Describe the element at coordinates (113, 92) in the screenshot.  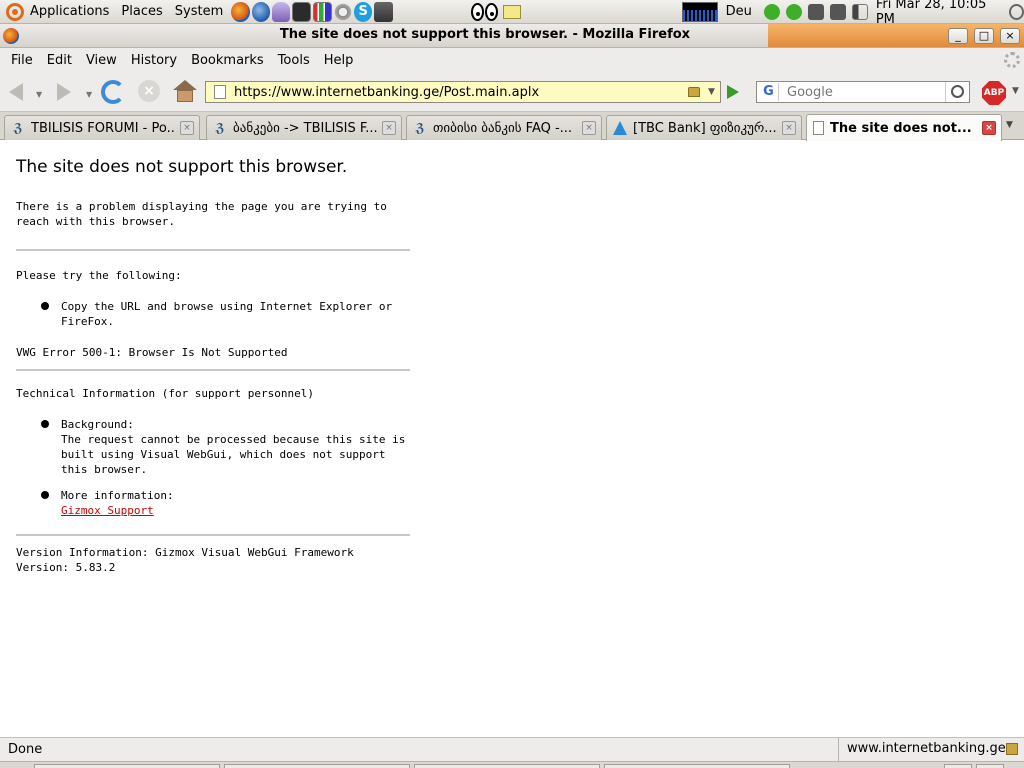
I see `reload-button` at that location.